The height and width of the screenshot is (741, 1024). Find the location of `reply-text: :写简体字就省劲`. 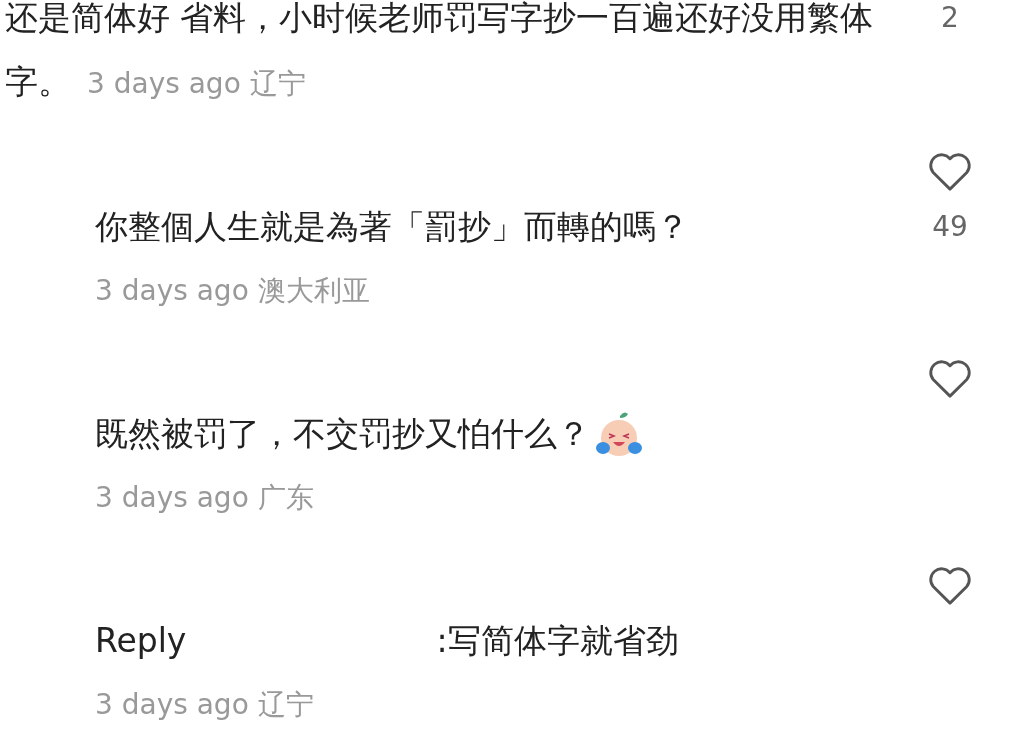

reply-text: :写简体字就省劲 is located at coordinates (557, 641).